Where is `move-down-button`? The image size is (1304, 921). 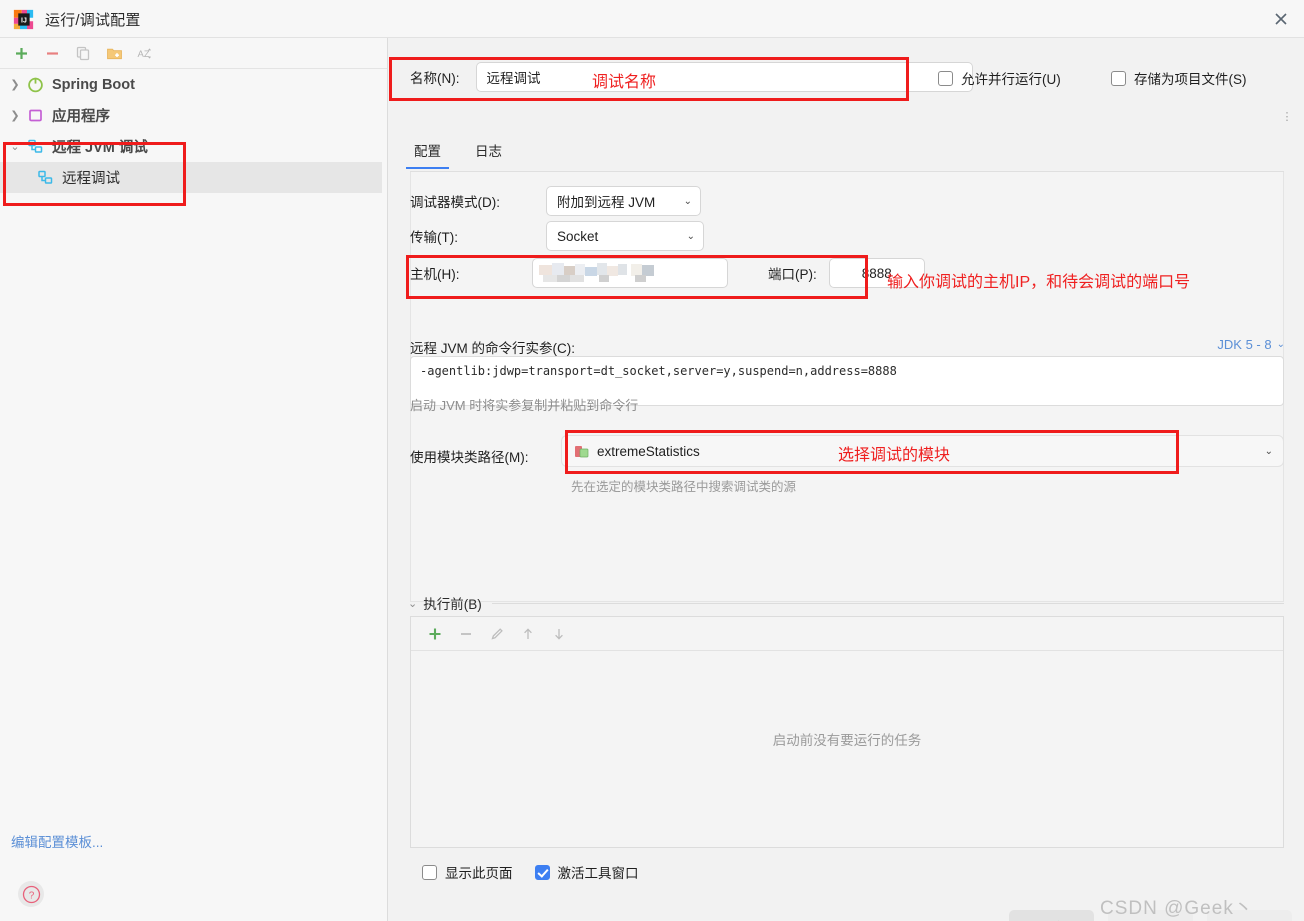 move-down-button is located at coordinates (558, 634).